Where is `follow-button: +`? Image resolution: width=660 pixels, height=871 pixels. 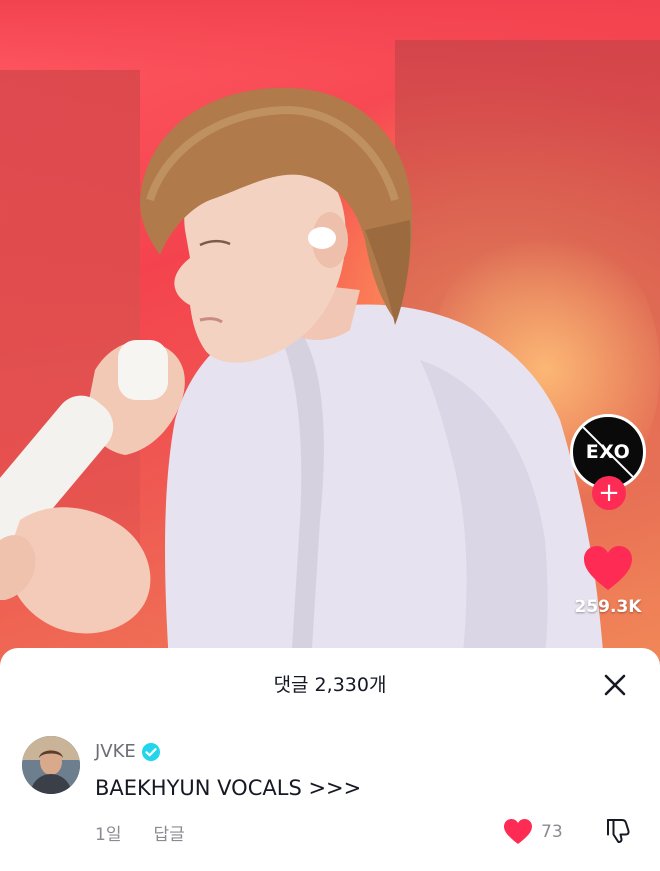
follow-button: + is located at coordinates (609, 493).